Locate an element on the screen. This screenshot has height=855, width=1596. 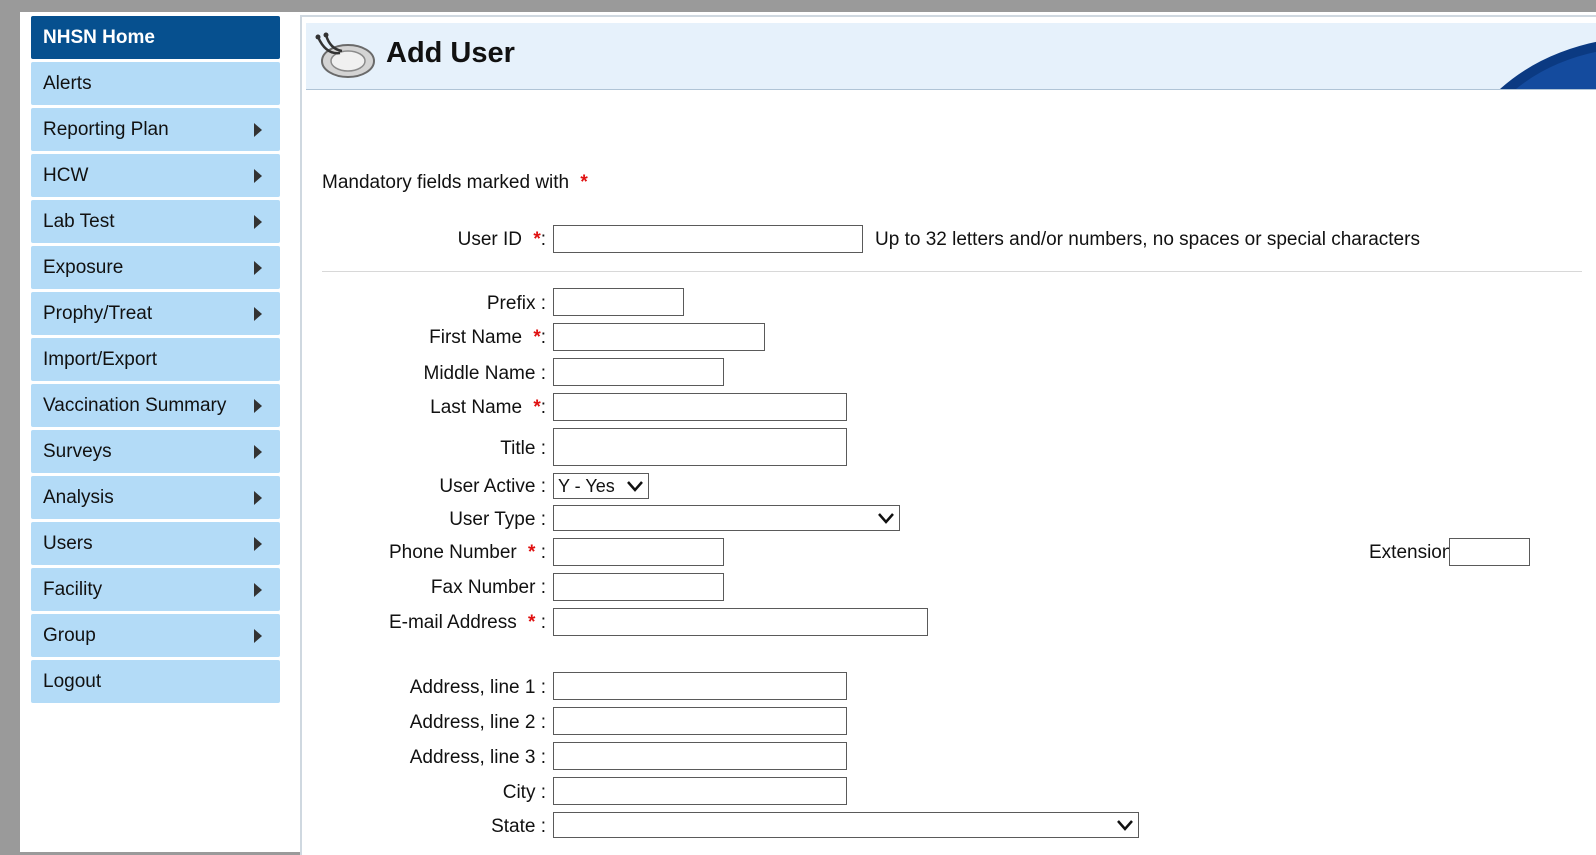
user-id-input is located at coordinates (708, 239).